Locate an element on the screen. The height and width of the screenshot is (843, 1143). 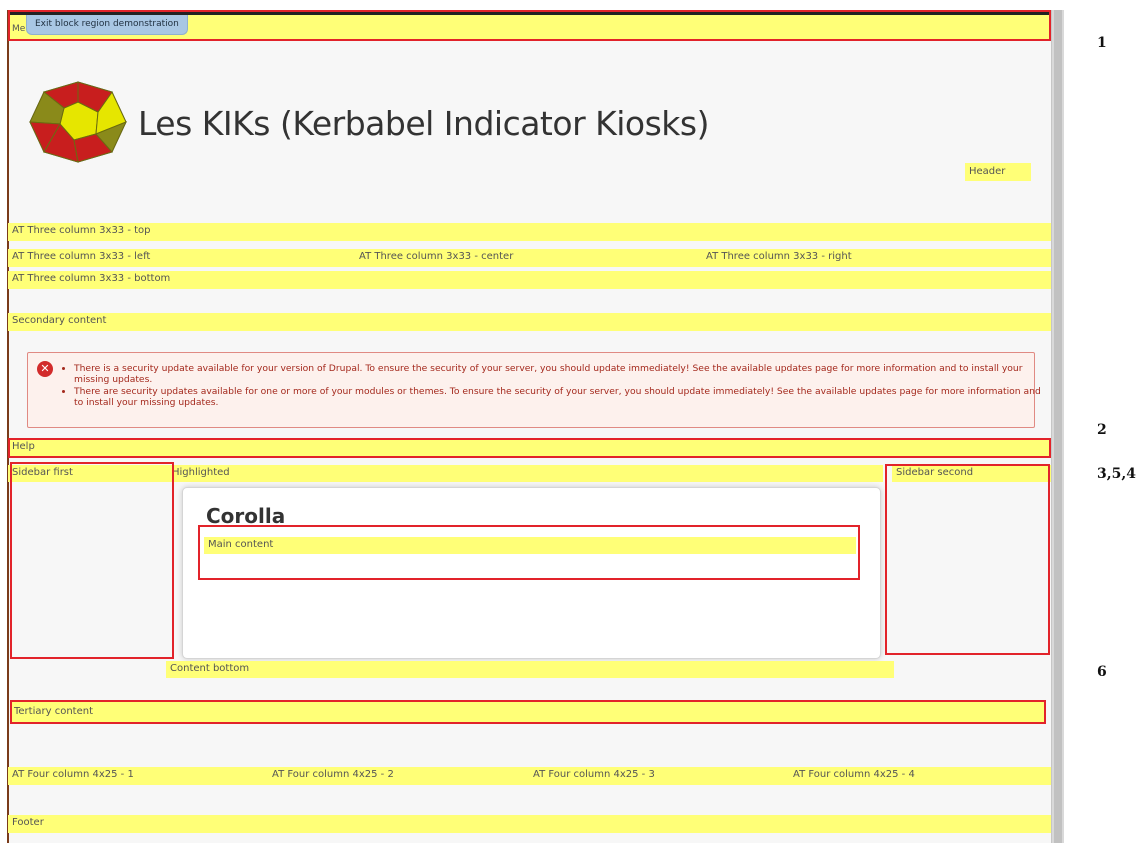
exit-demonstration-button: Exit block region demonstration is located at coordinates (107, 25).